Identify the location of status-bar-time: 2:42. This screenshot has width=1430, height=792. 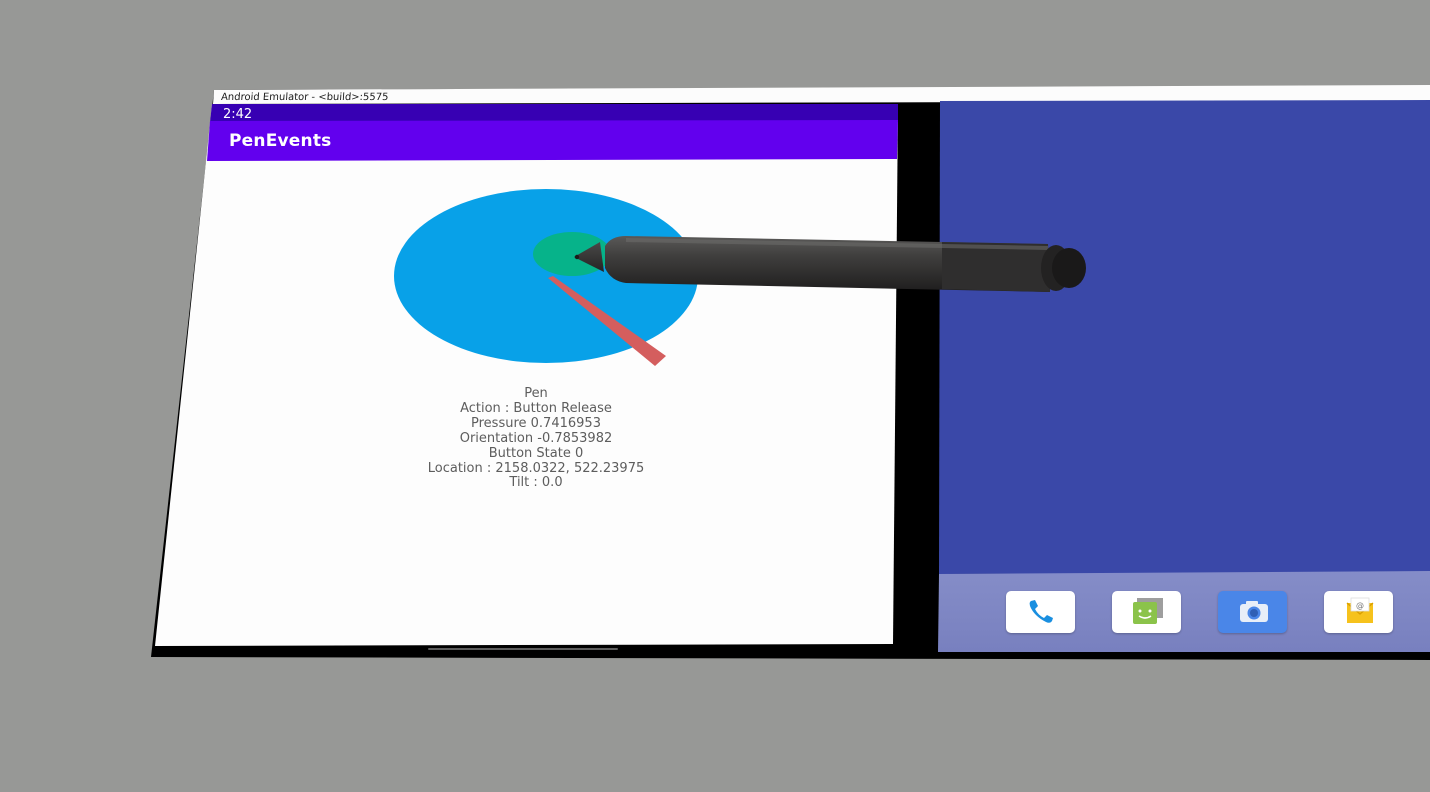
(238, 114).